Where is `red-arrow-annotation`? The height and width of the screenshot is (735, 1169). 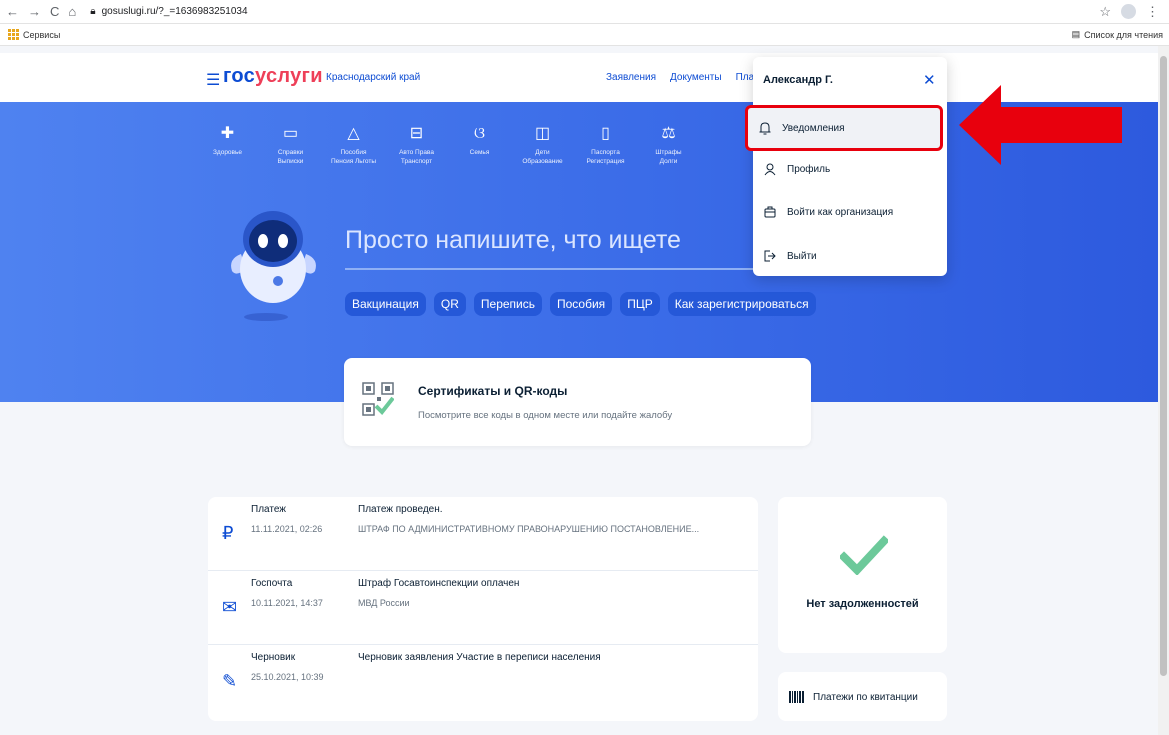 red-arrow-annotation is located at coordinates (1040, 125).